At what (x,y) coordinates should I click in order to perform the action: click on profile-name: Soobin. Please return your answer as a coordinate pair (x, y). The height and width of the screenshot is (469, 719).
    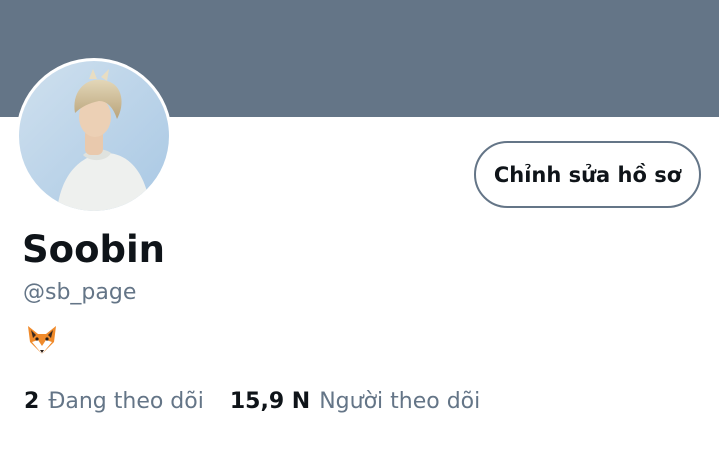
    Looking at the image, I should click on (93, 249).